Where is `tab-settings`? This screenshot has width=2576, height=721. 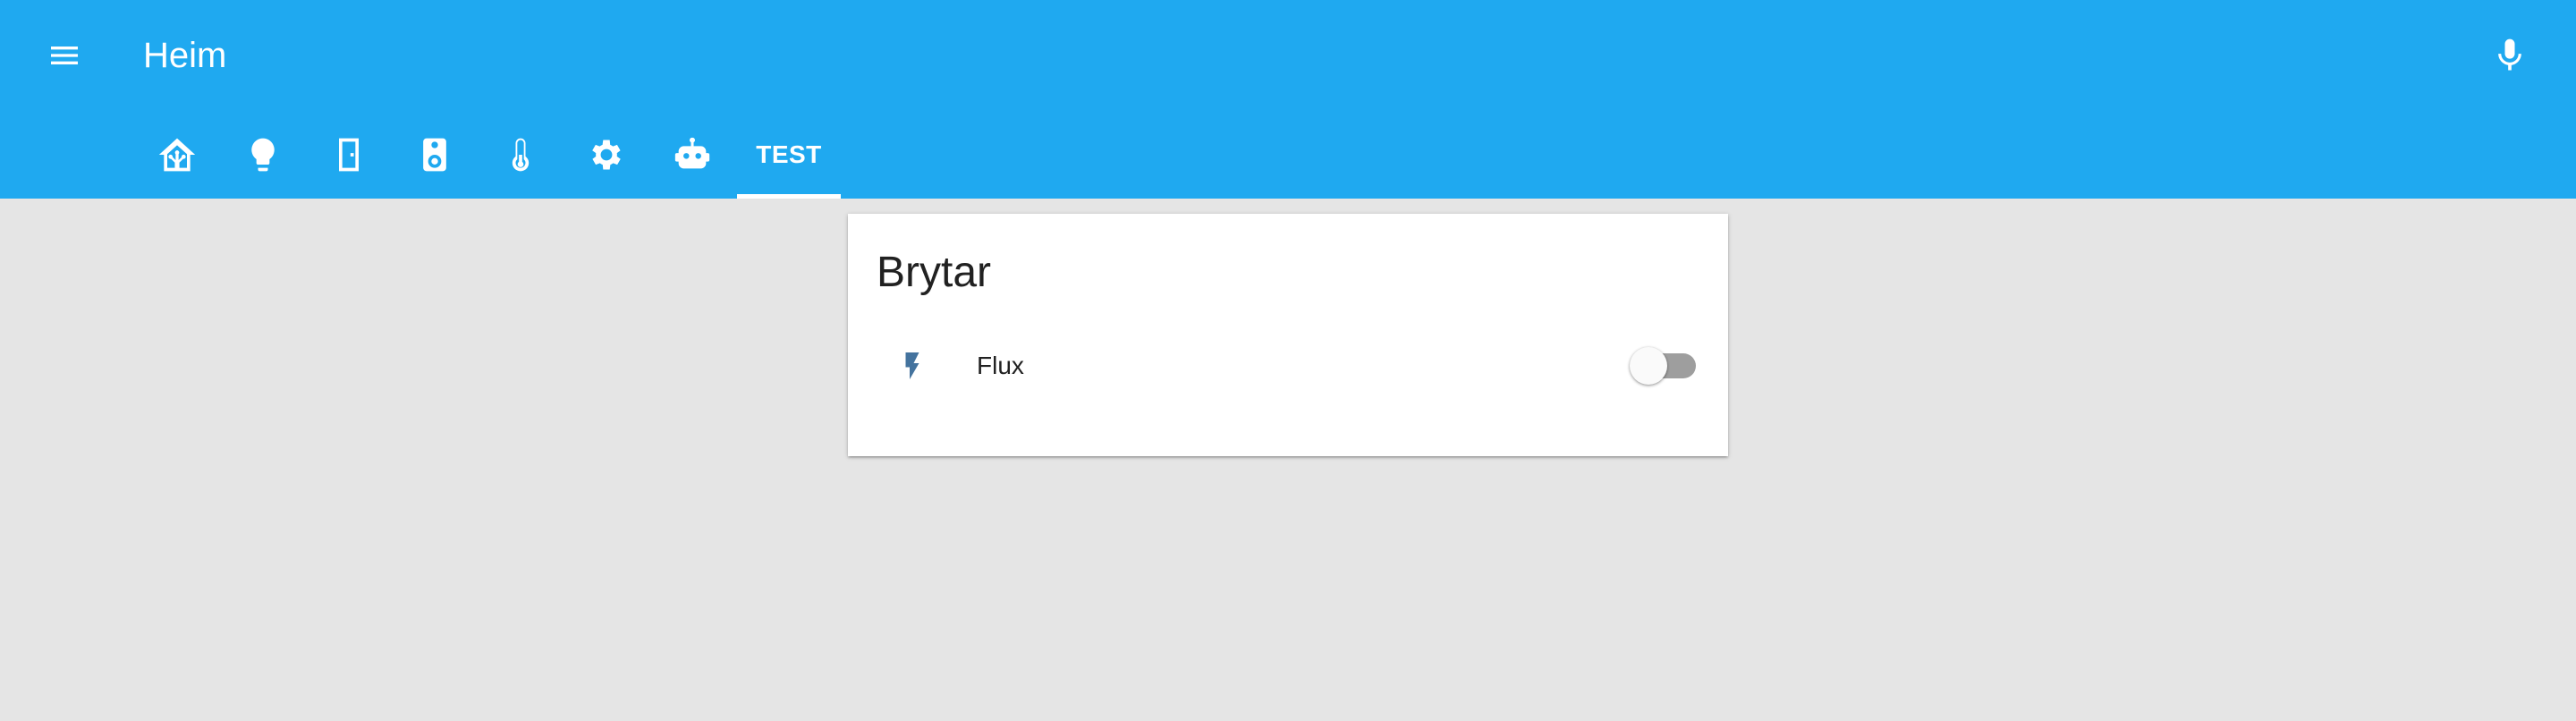
tab-settings is located at coordinates (606, 155).